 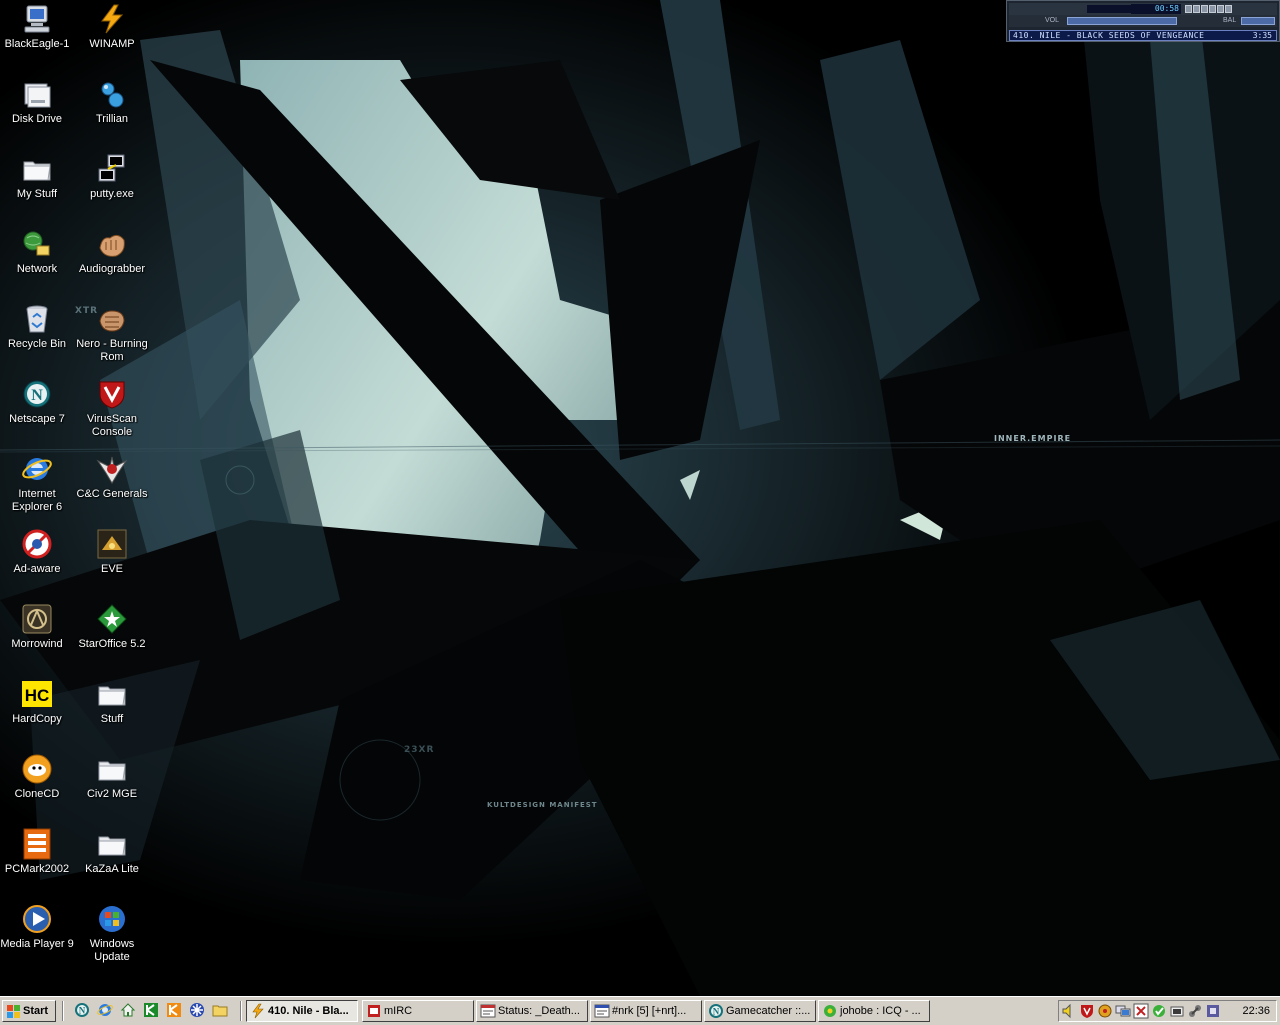 What do you see at coordinates (1230, 20) in the screenshot?
I see `winamp-bal-label: BAL` at bounding box center [1230, 20].